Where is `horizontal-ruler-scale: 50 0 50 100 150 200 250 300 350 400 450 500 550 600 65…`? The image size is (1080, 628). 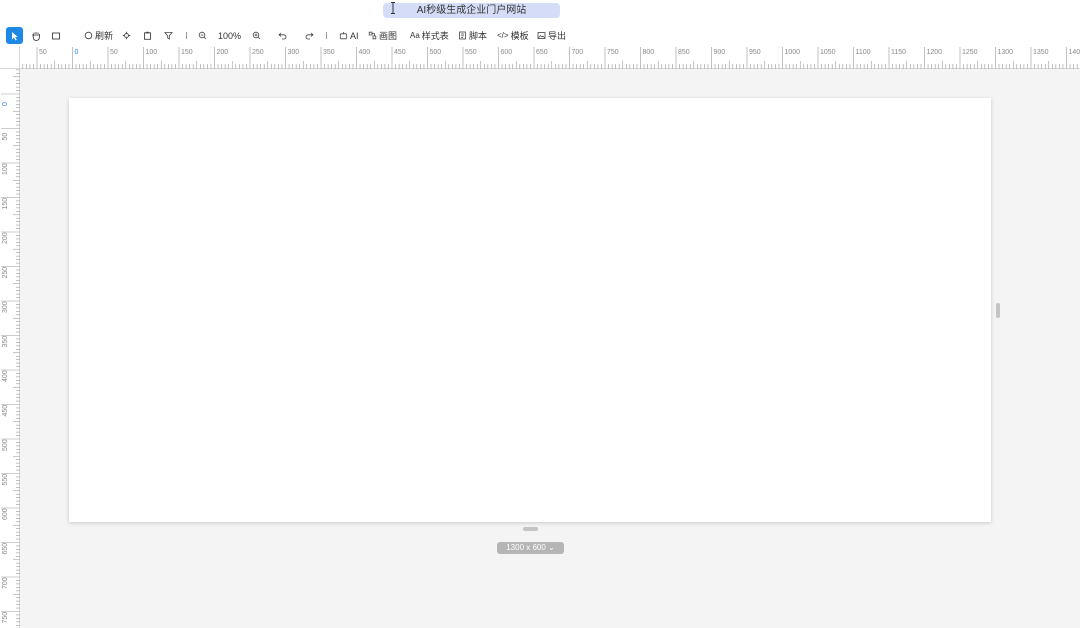
horizontal-ruler-scale: 50 0 50 100 150 200 250 300 350 400 450 500 550 600 65… is located at coordinates (551, 58).